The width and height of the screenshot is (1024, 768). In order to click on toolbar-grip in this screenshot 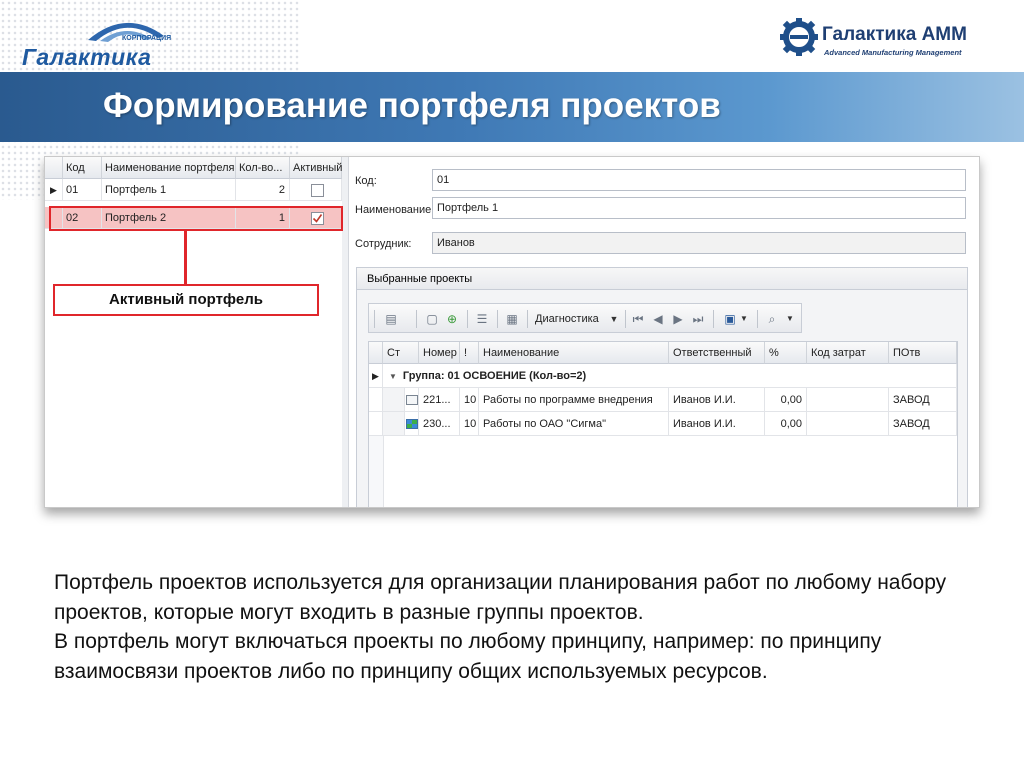, I will do `click(374, 319)`.